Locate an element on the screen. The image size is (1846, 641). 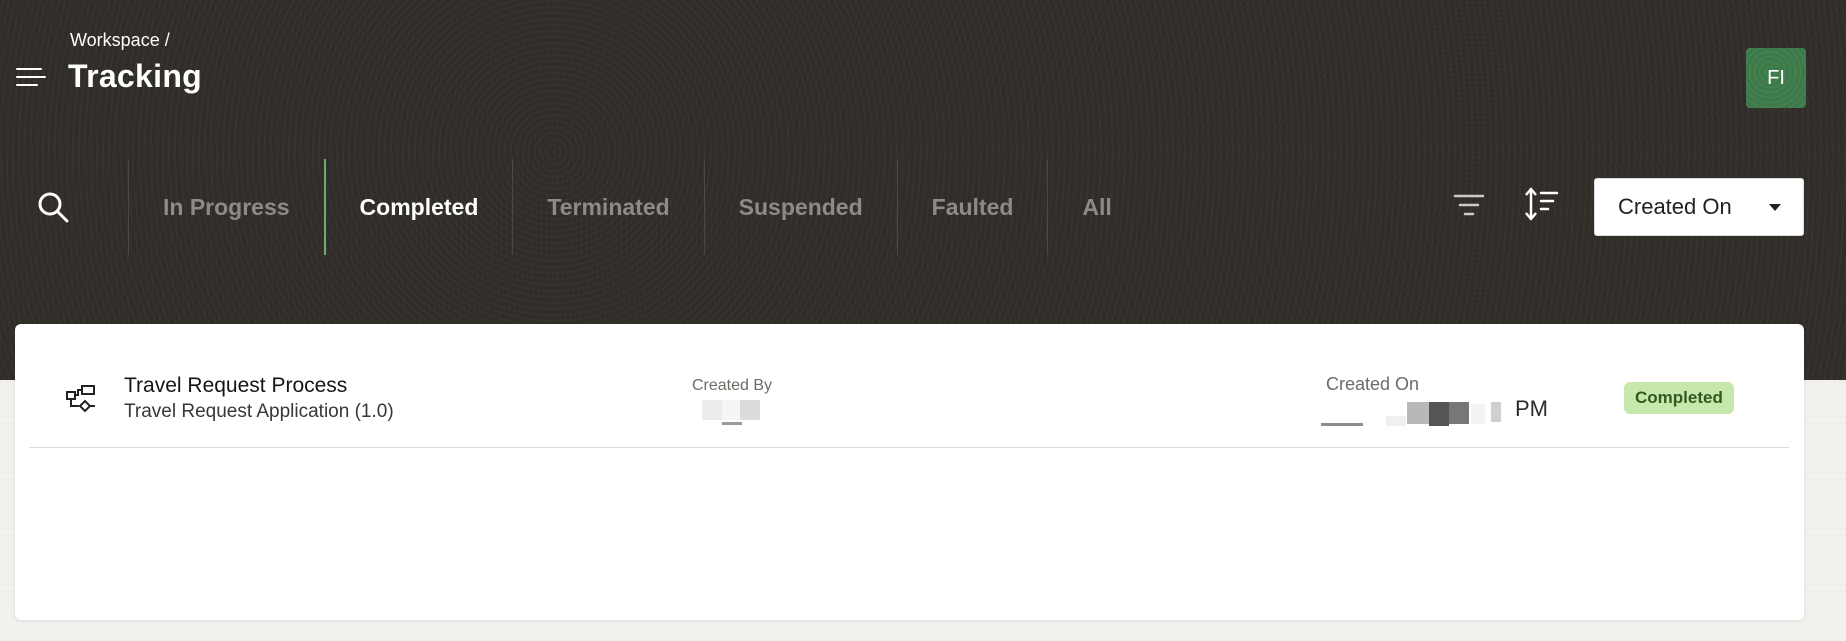
tab-suspended: Suspended is located at coordinates (800, 207).